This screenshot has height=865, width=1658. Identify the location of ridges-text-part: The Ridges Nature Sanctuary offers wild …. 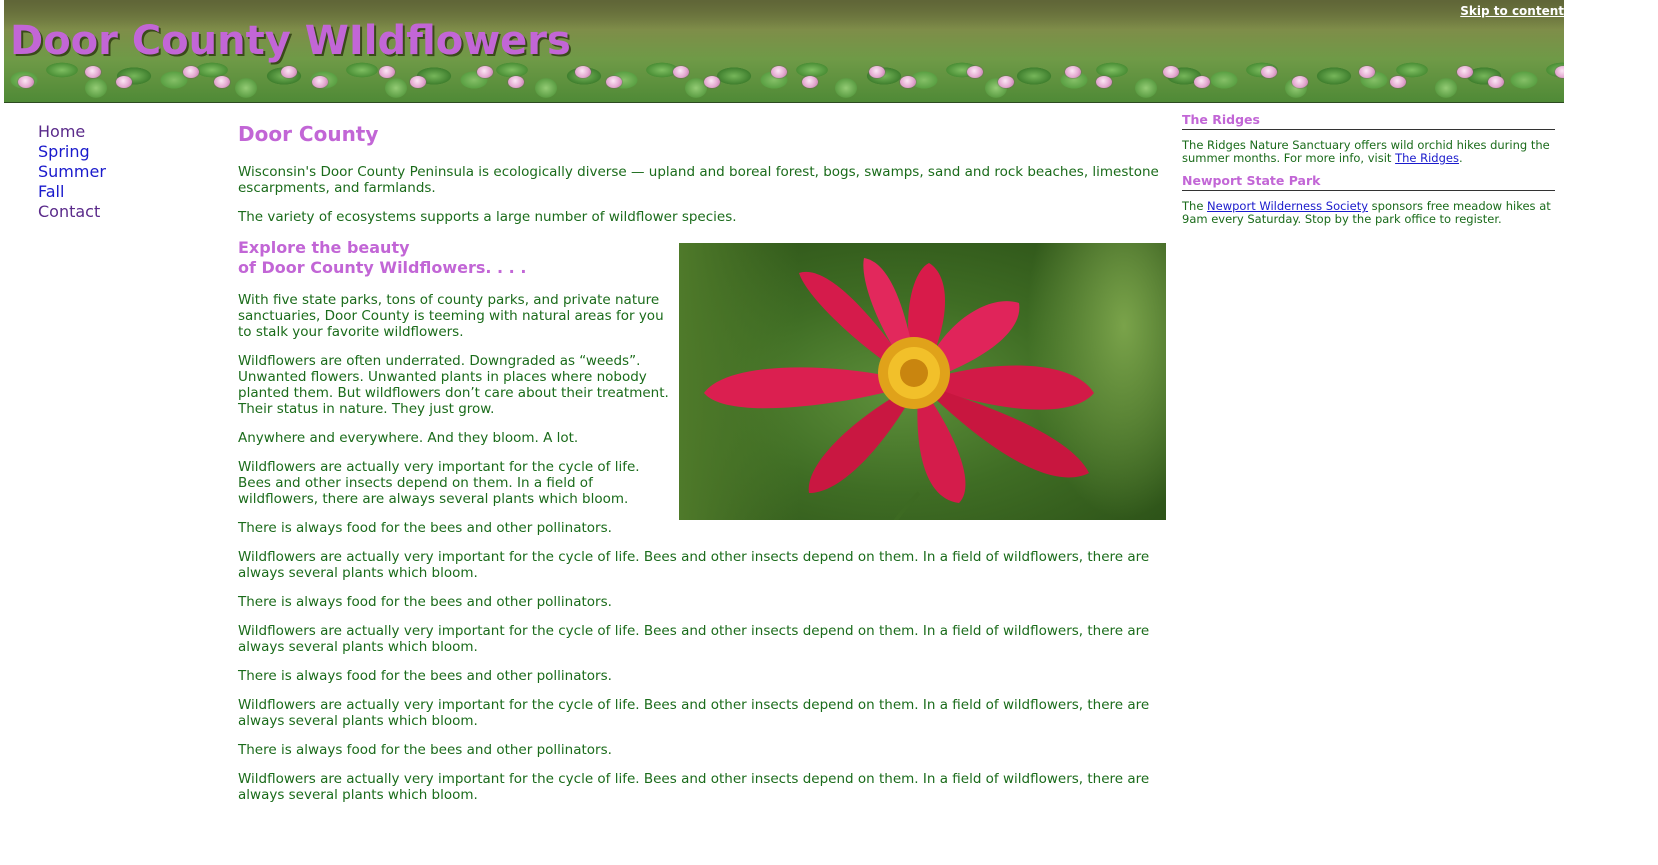
(1366, 151).